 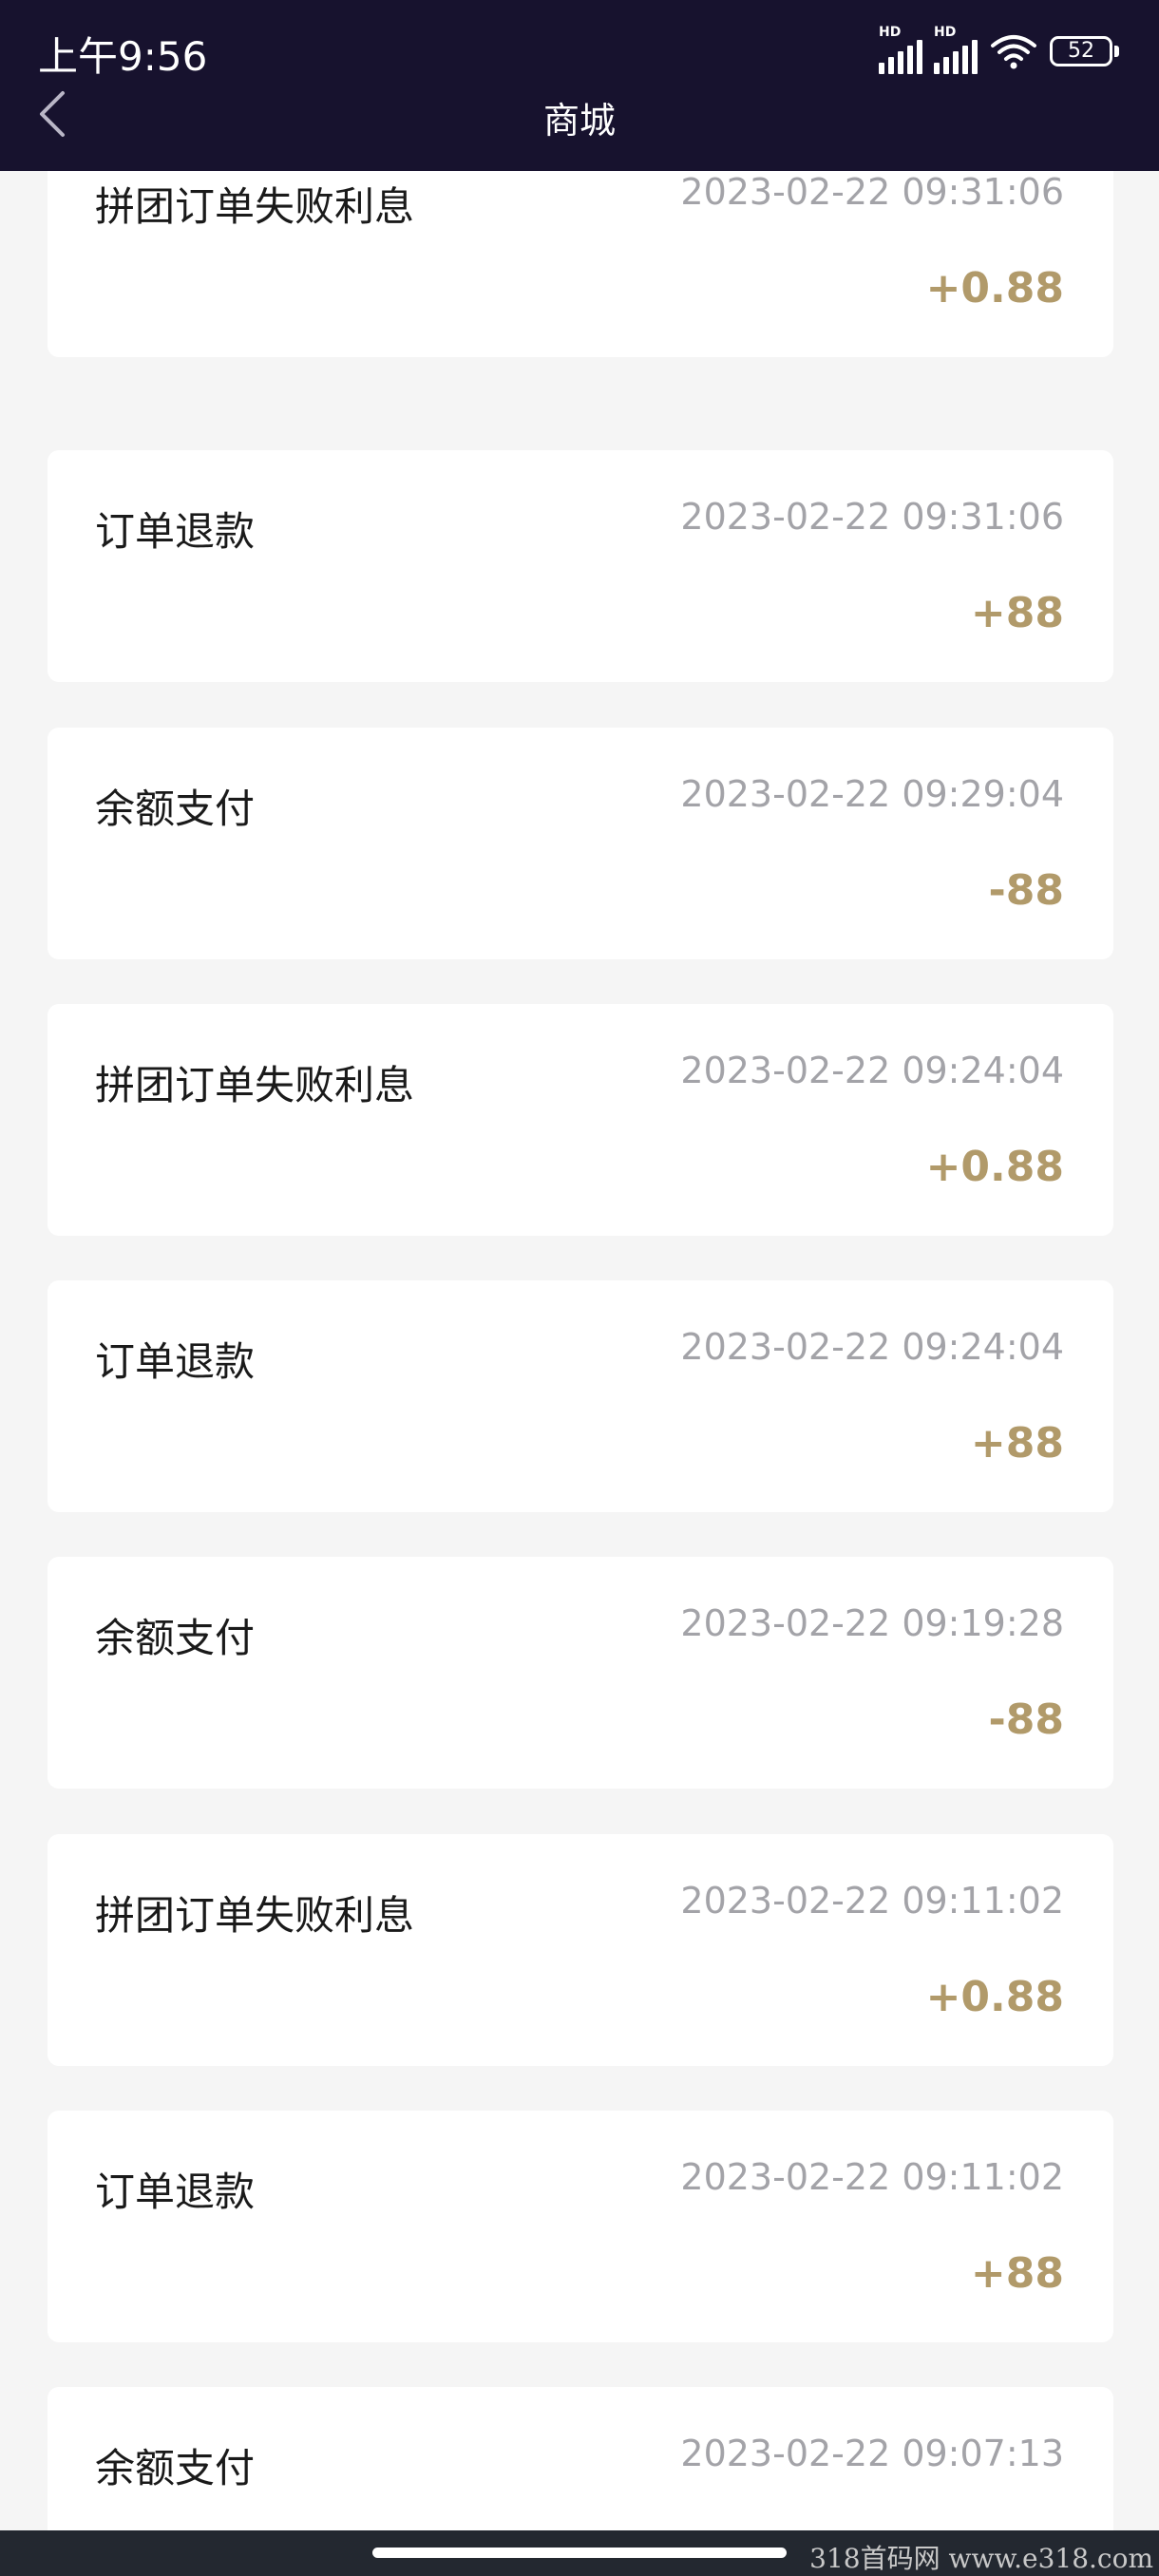 I want to click on app-header: 上午9:56 HD HD 52 商城, so click(x=579, y=85).